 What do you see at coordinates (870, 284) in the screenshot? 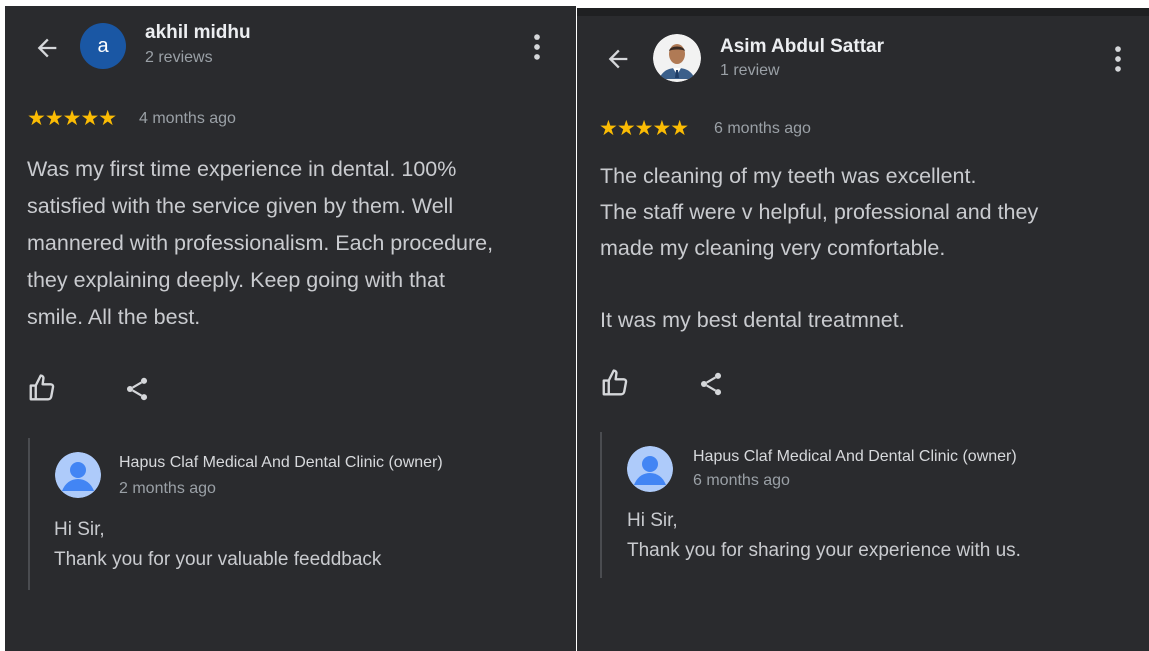
I see `review-text-line` at bounding box center [870, 284].